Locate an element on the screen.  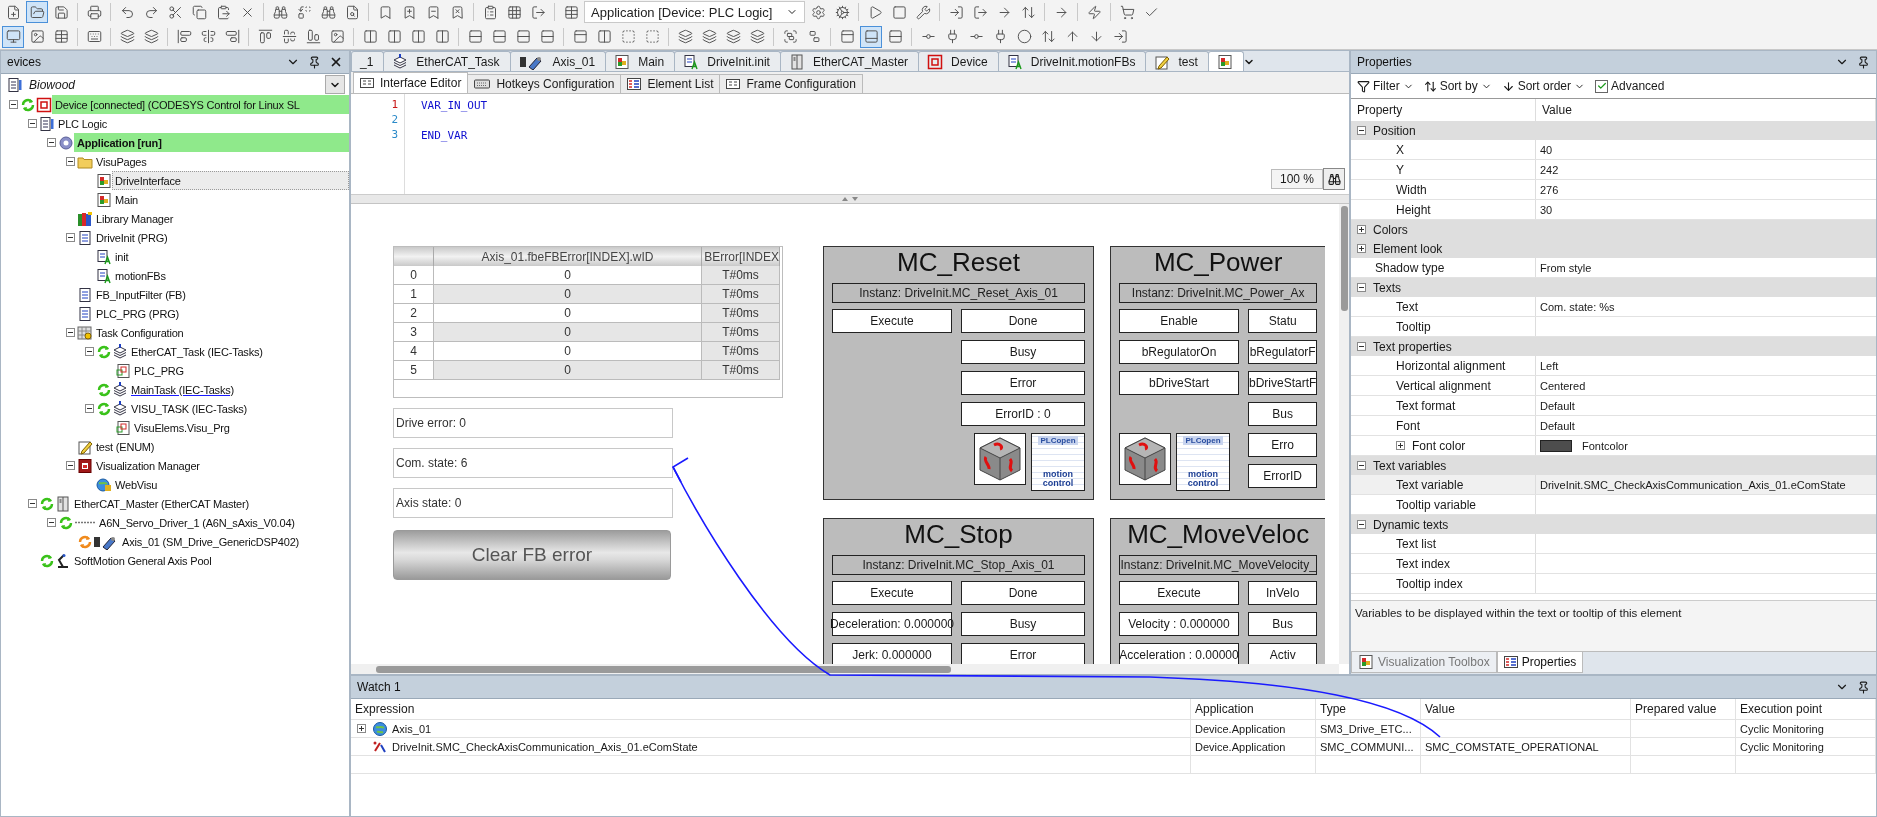
tree-item: Application [run] is located at coordinates (211, 142).